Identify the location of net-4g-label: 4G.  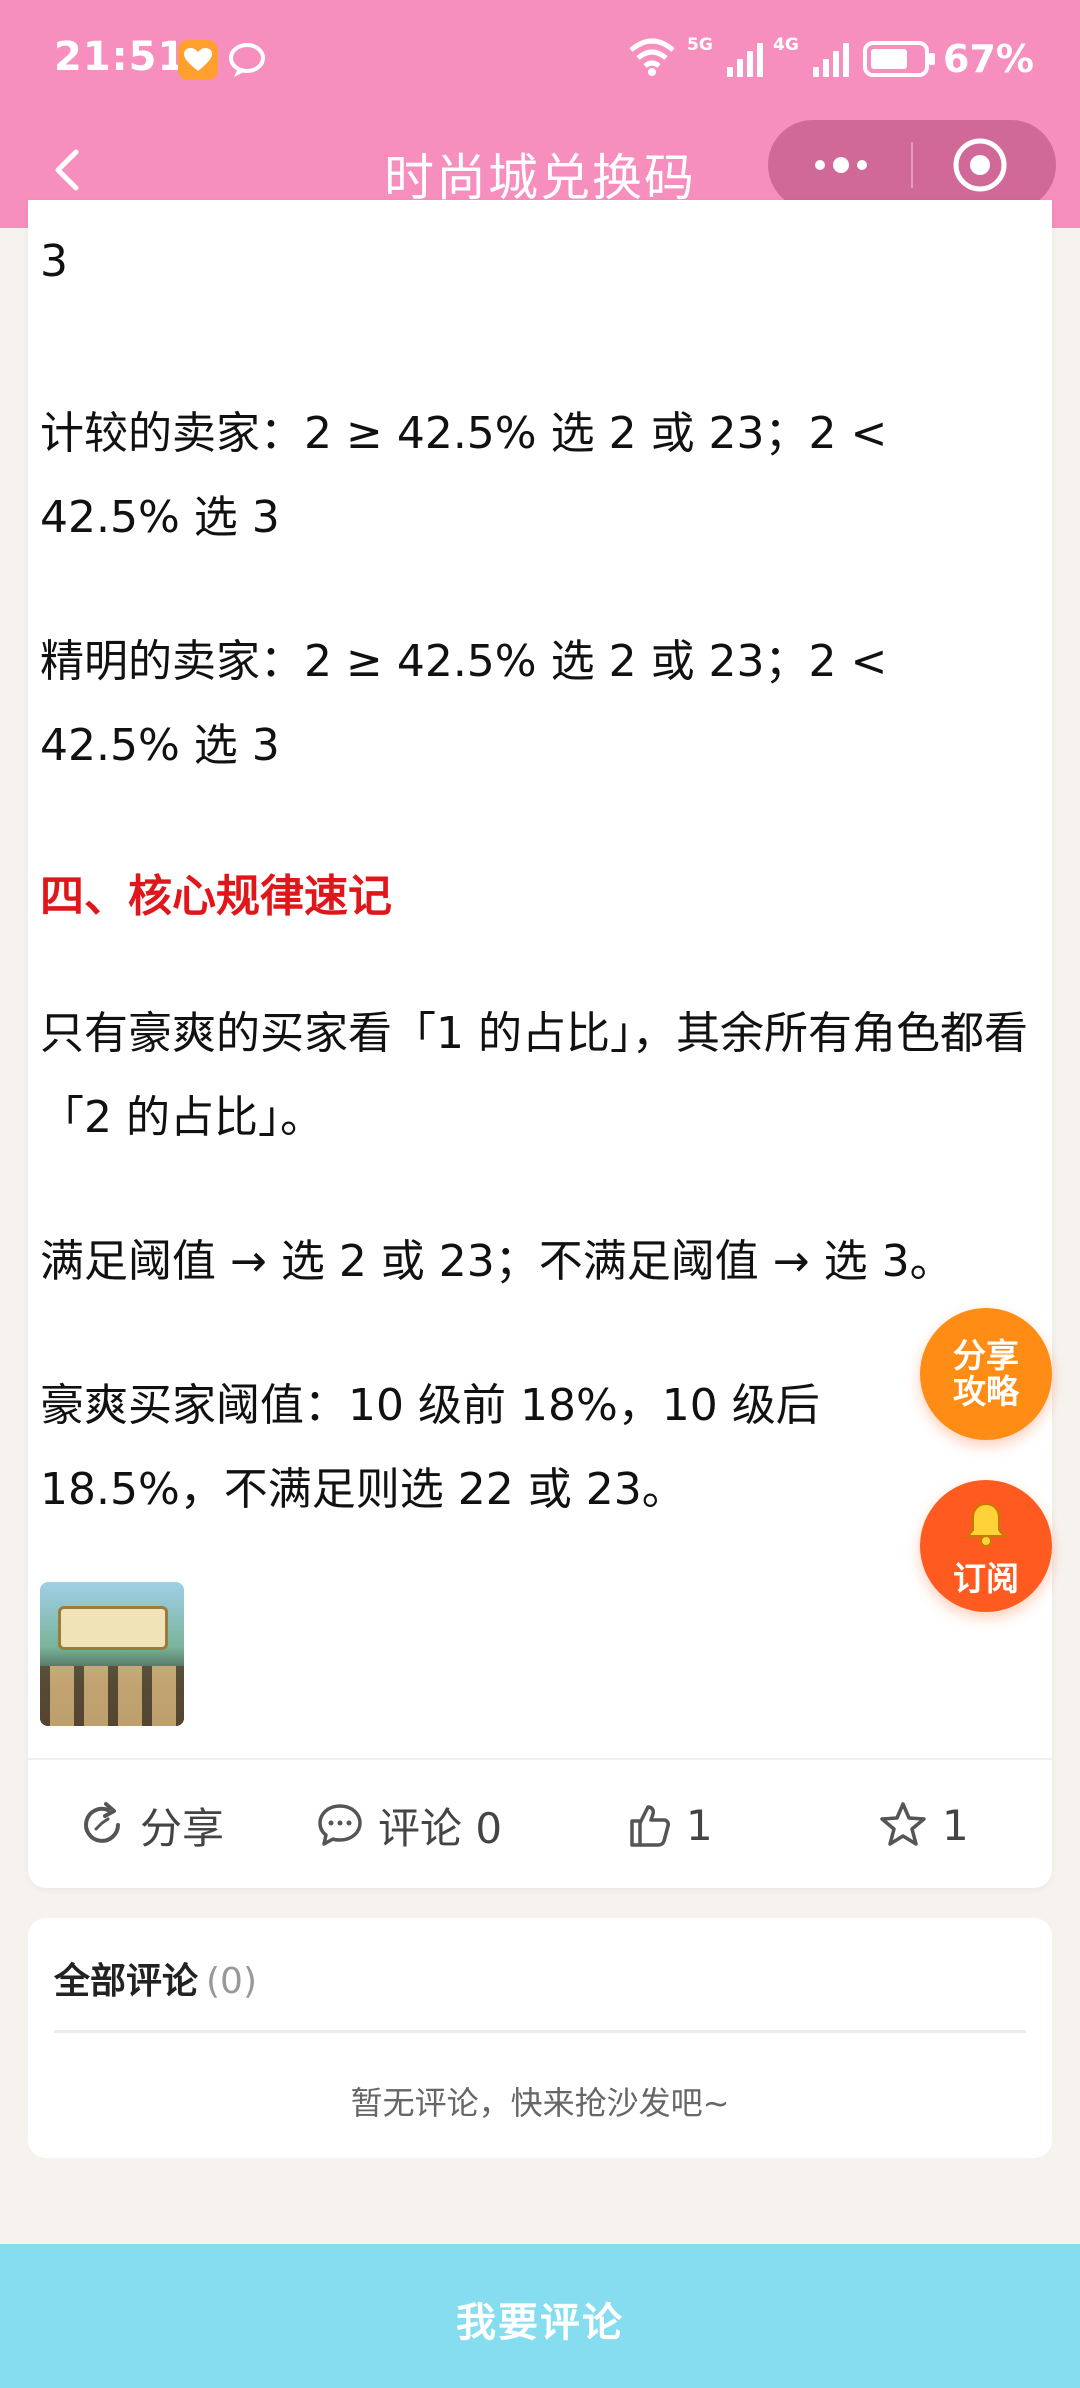
(786, 45).